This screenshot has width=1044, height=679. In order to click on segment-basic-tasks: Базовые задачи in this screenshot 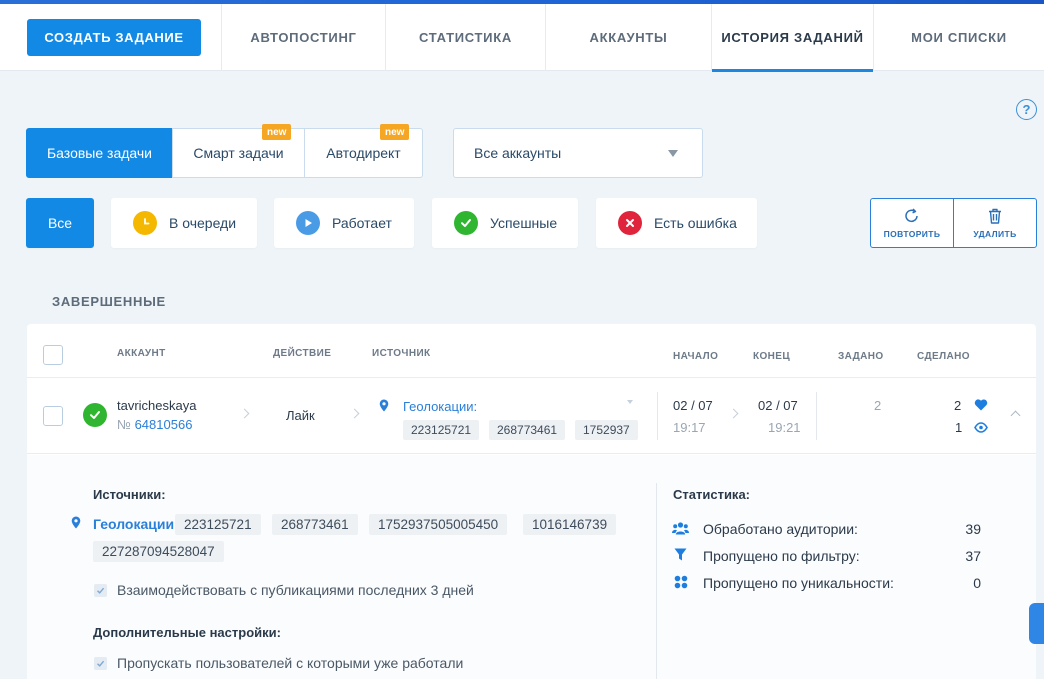, I will do `click(99, 153)`.